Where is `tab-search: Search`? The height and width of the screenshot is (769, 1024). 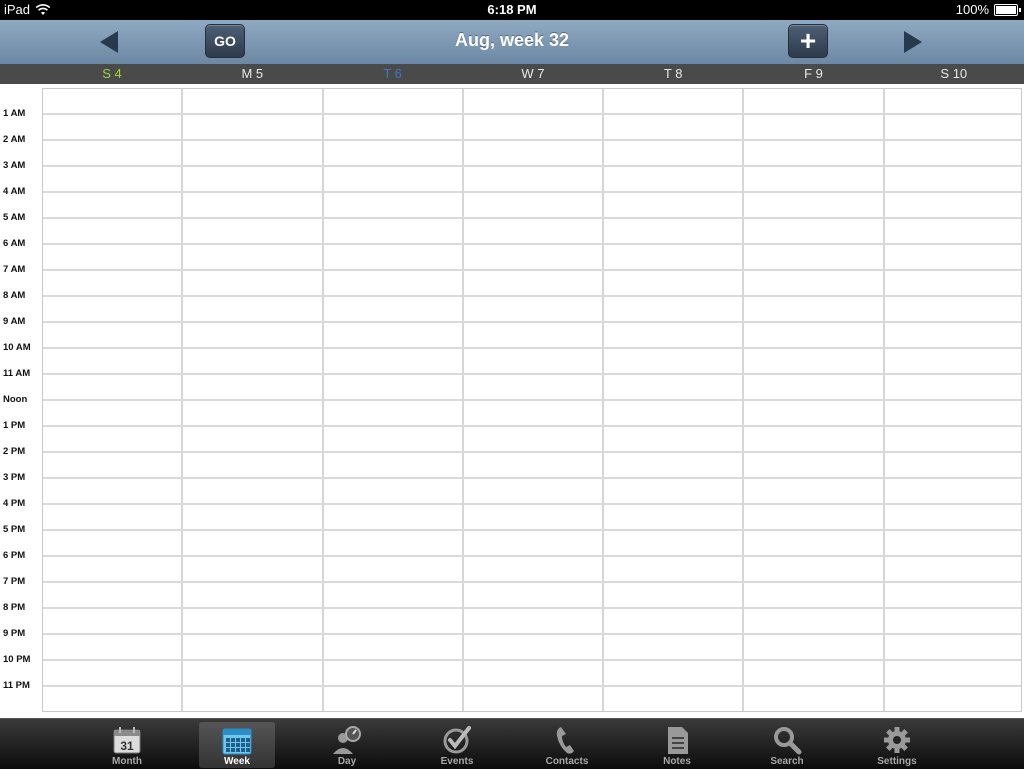 tab-search: Search is located at coordinates (787, 745).